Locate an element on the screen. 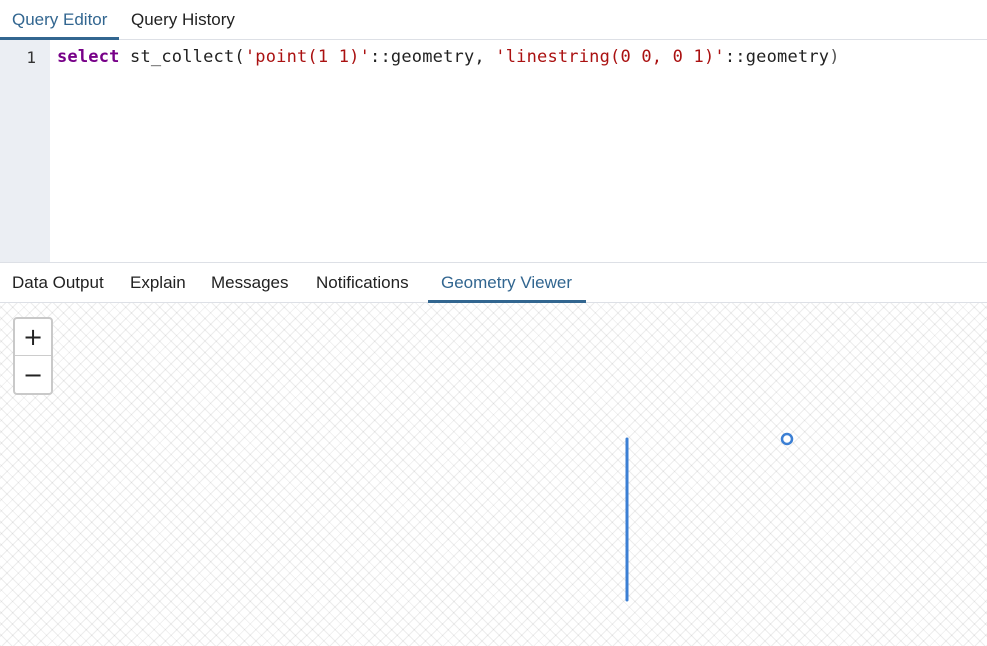 Image resolution: width=987 pixels, height=646 pixels. tab-query-editor: Query Editor is located at coordinates (59, 20).